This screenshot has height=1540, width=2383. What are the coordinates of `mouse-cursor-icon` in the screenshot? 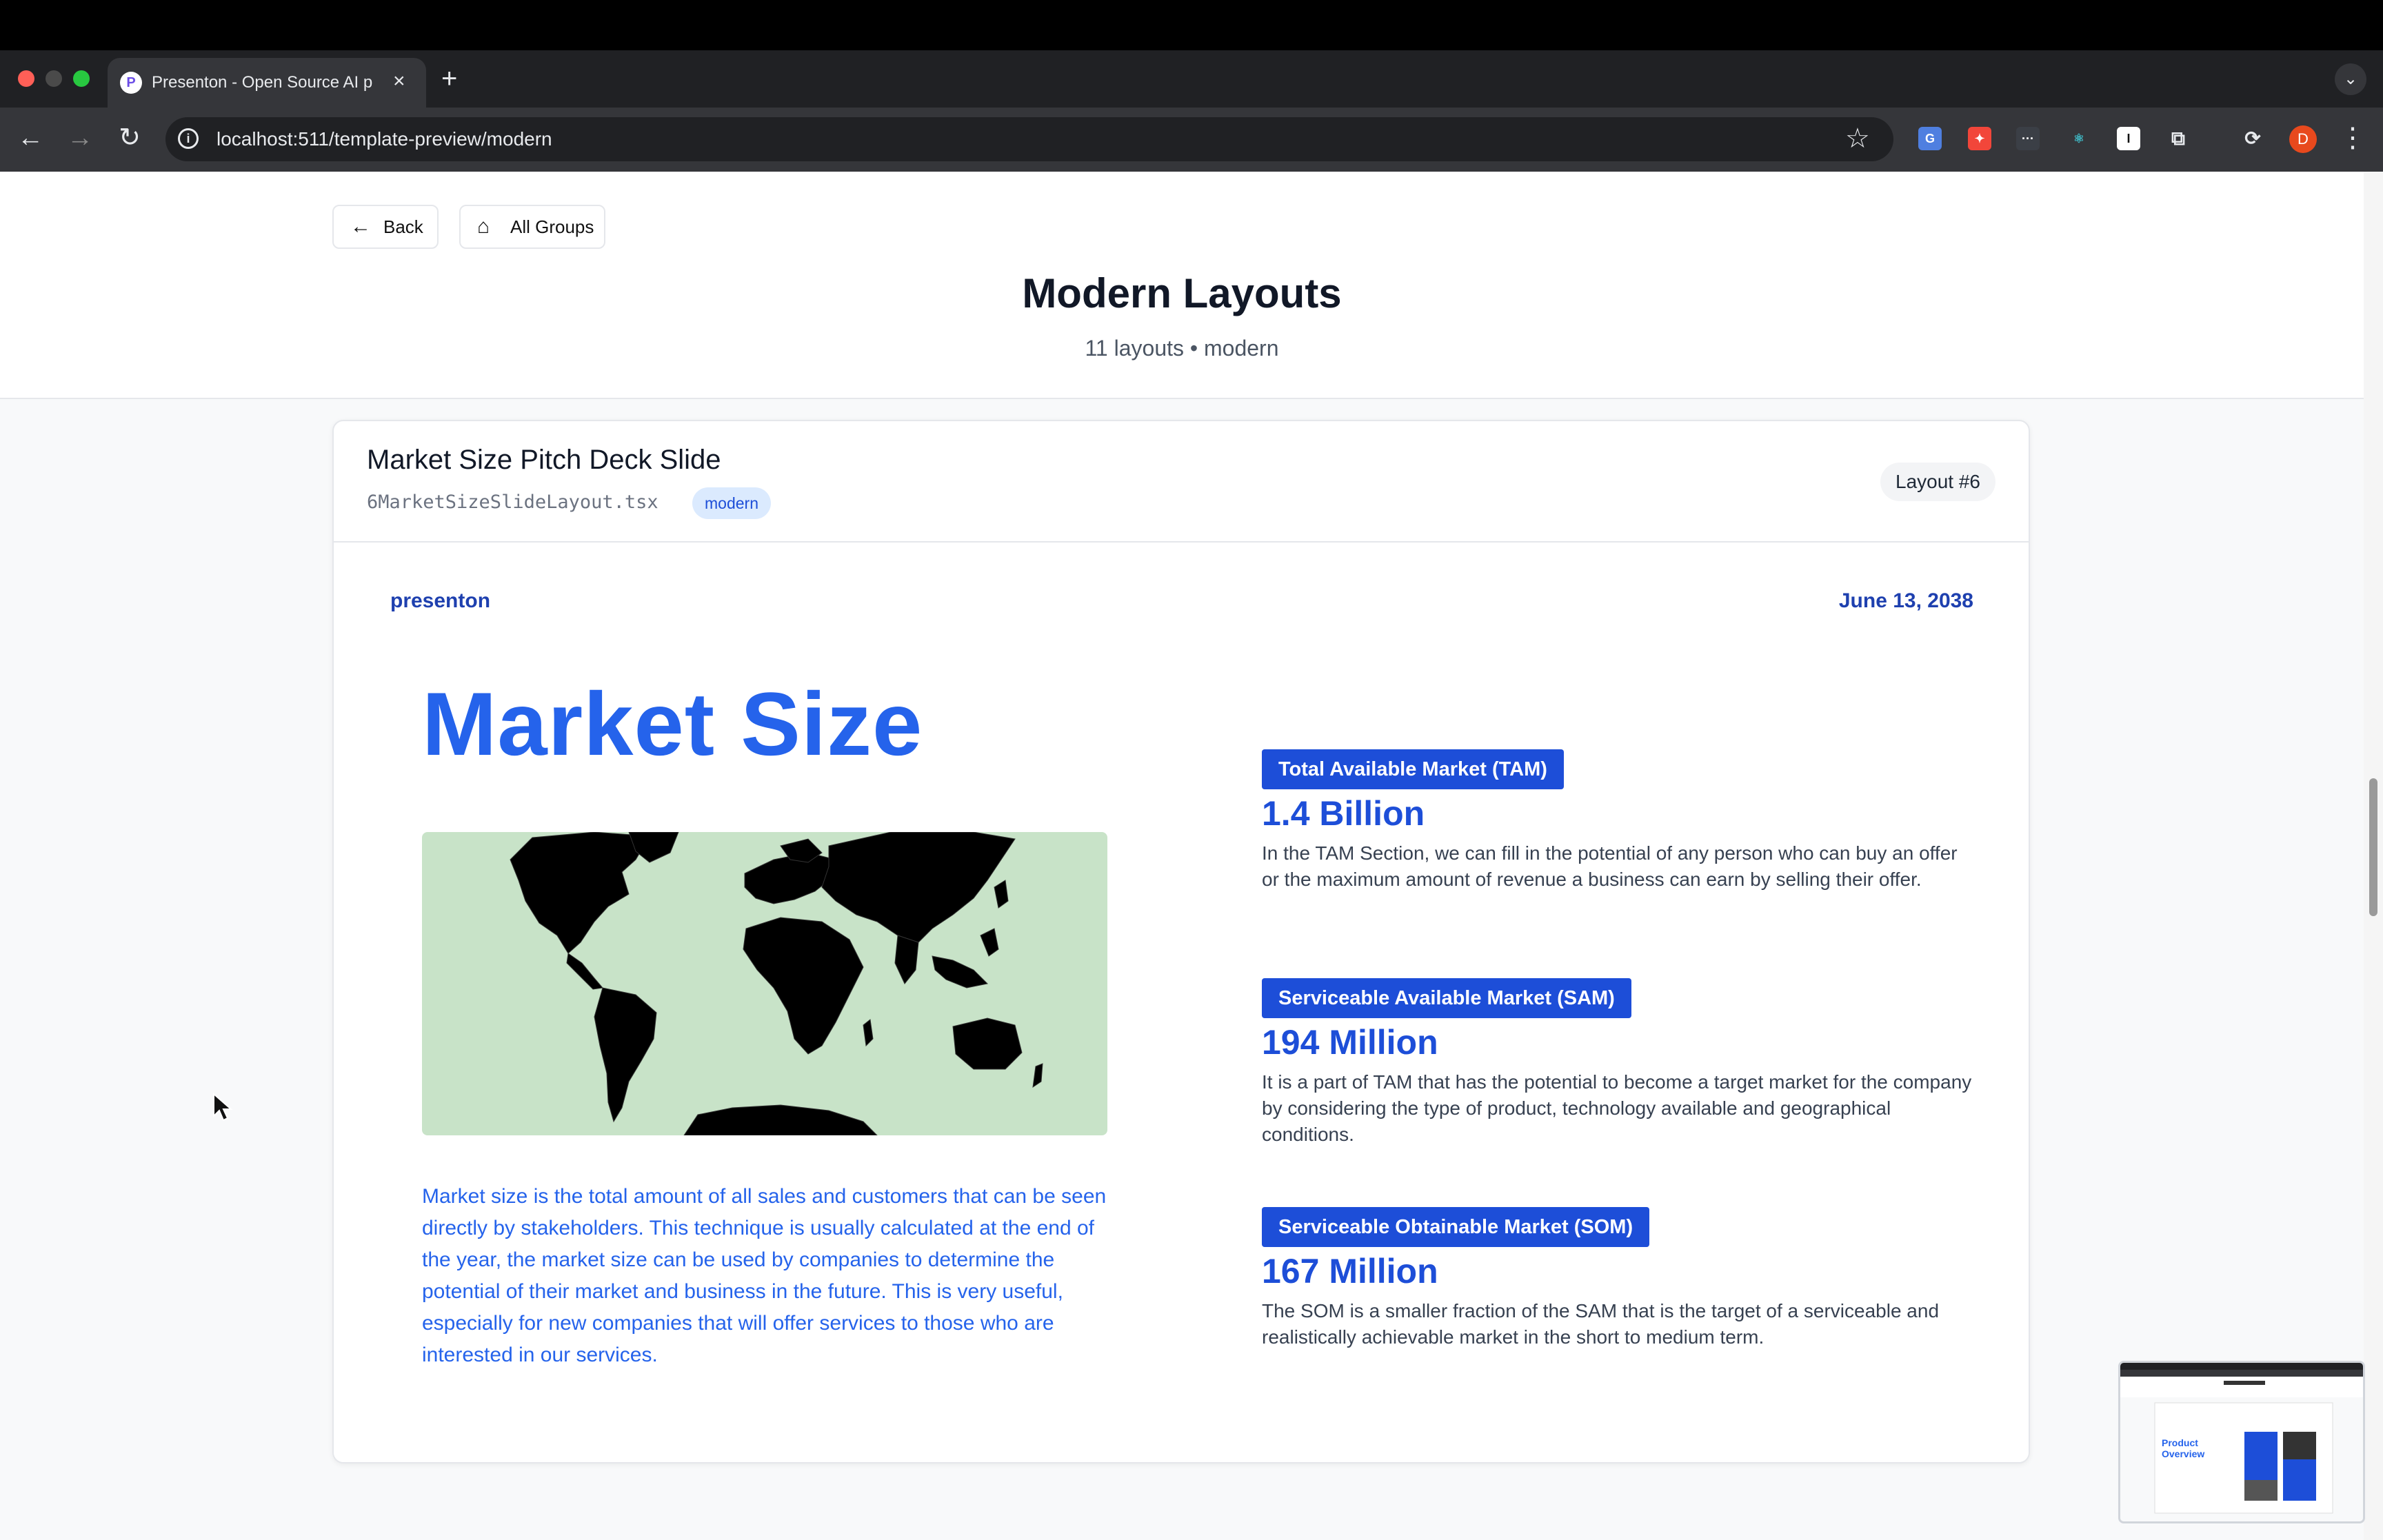 It's located at (223, 1108).